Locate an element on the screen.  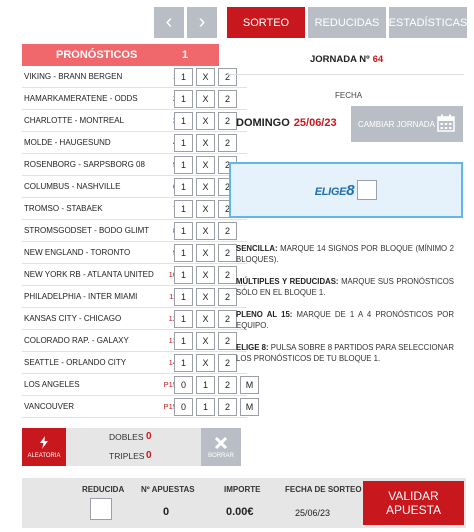
divider is located at coordinates (346, 74).